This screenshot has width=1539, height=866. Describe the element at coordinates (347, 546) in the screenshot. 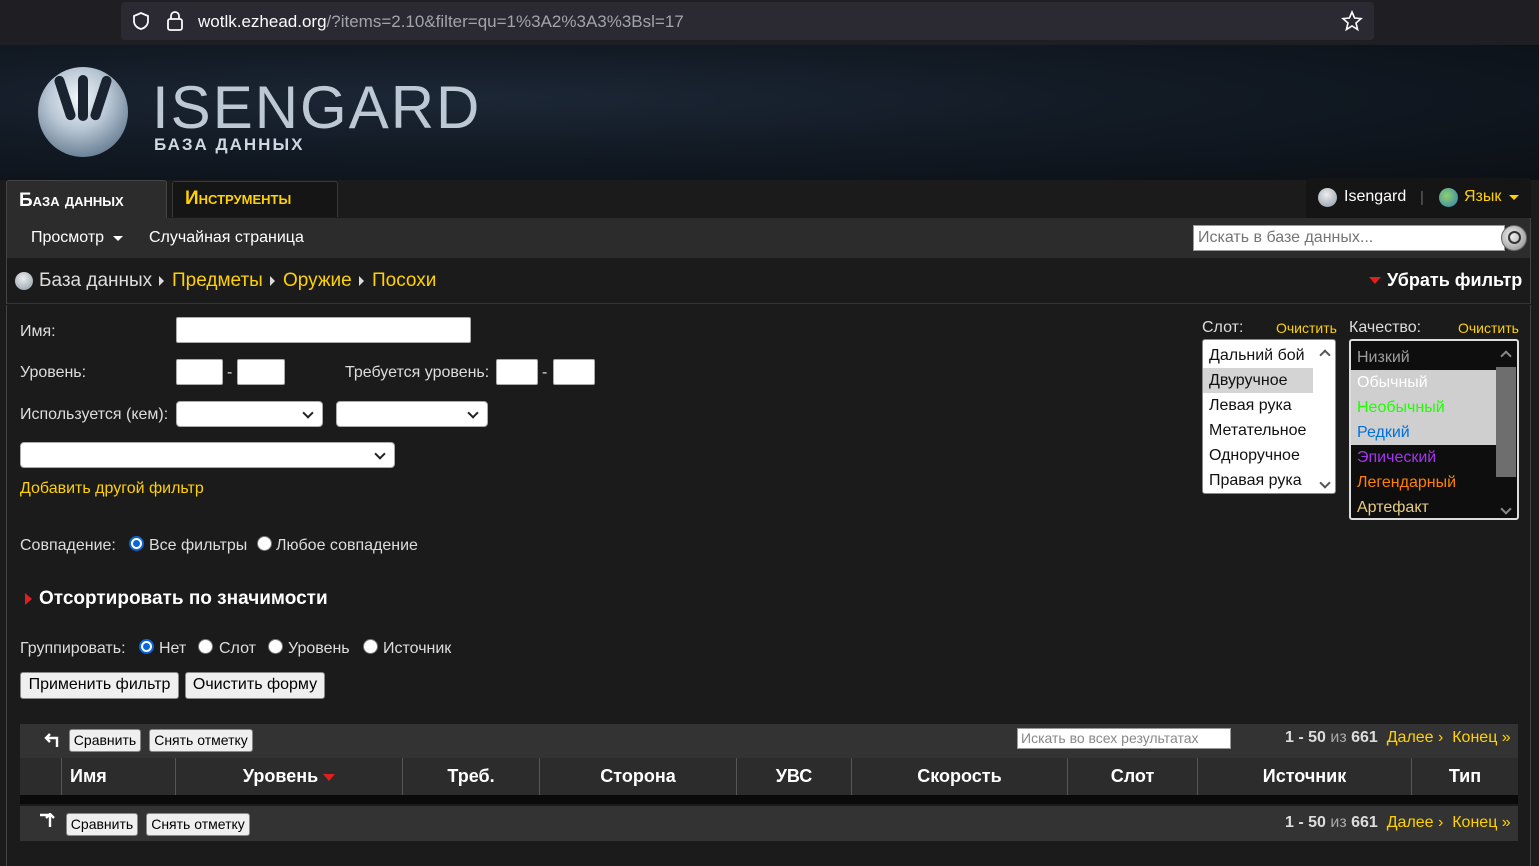

I see `match-any-label: Любое совпадение` at that location.